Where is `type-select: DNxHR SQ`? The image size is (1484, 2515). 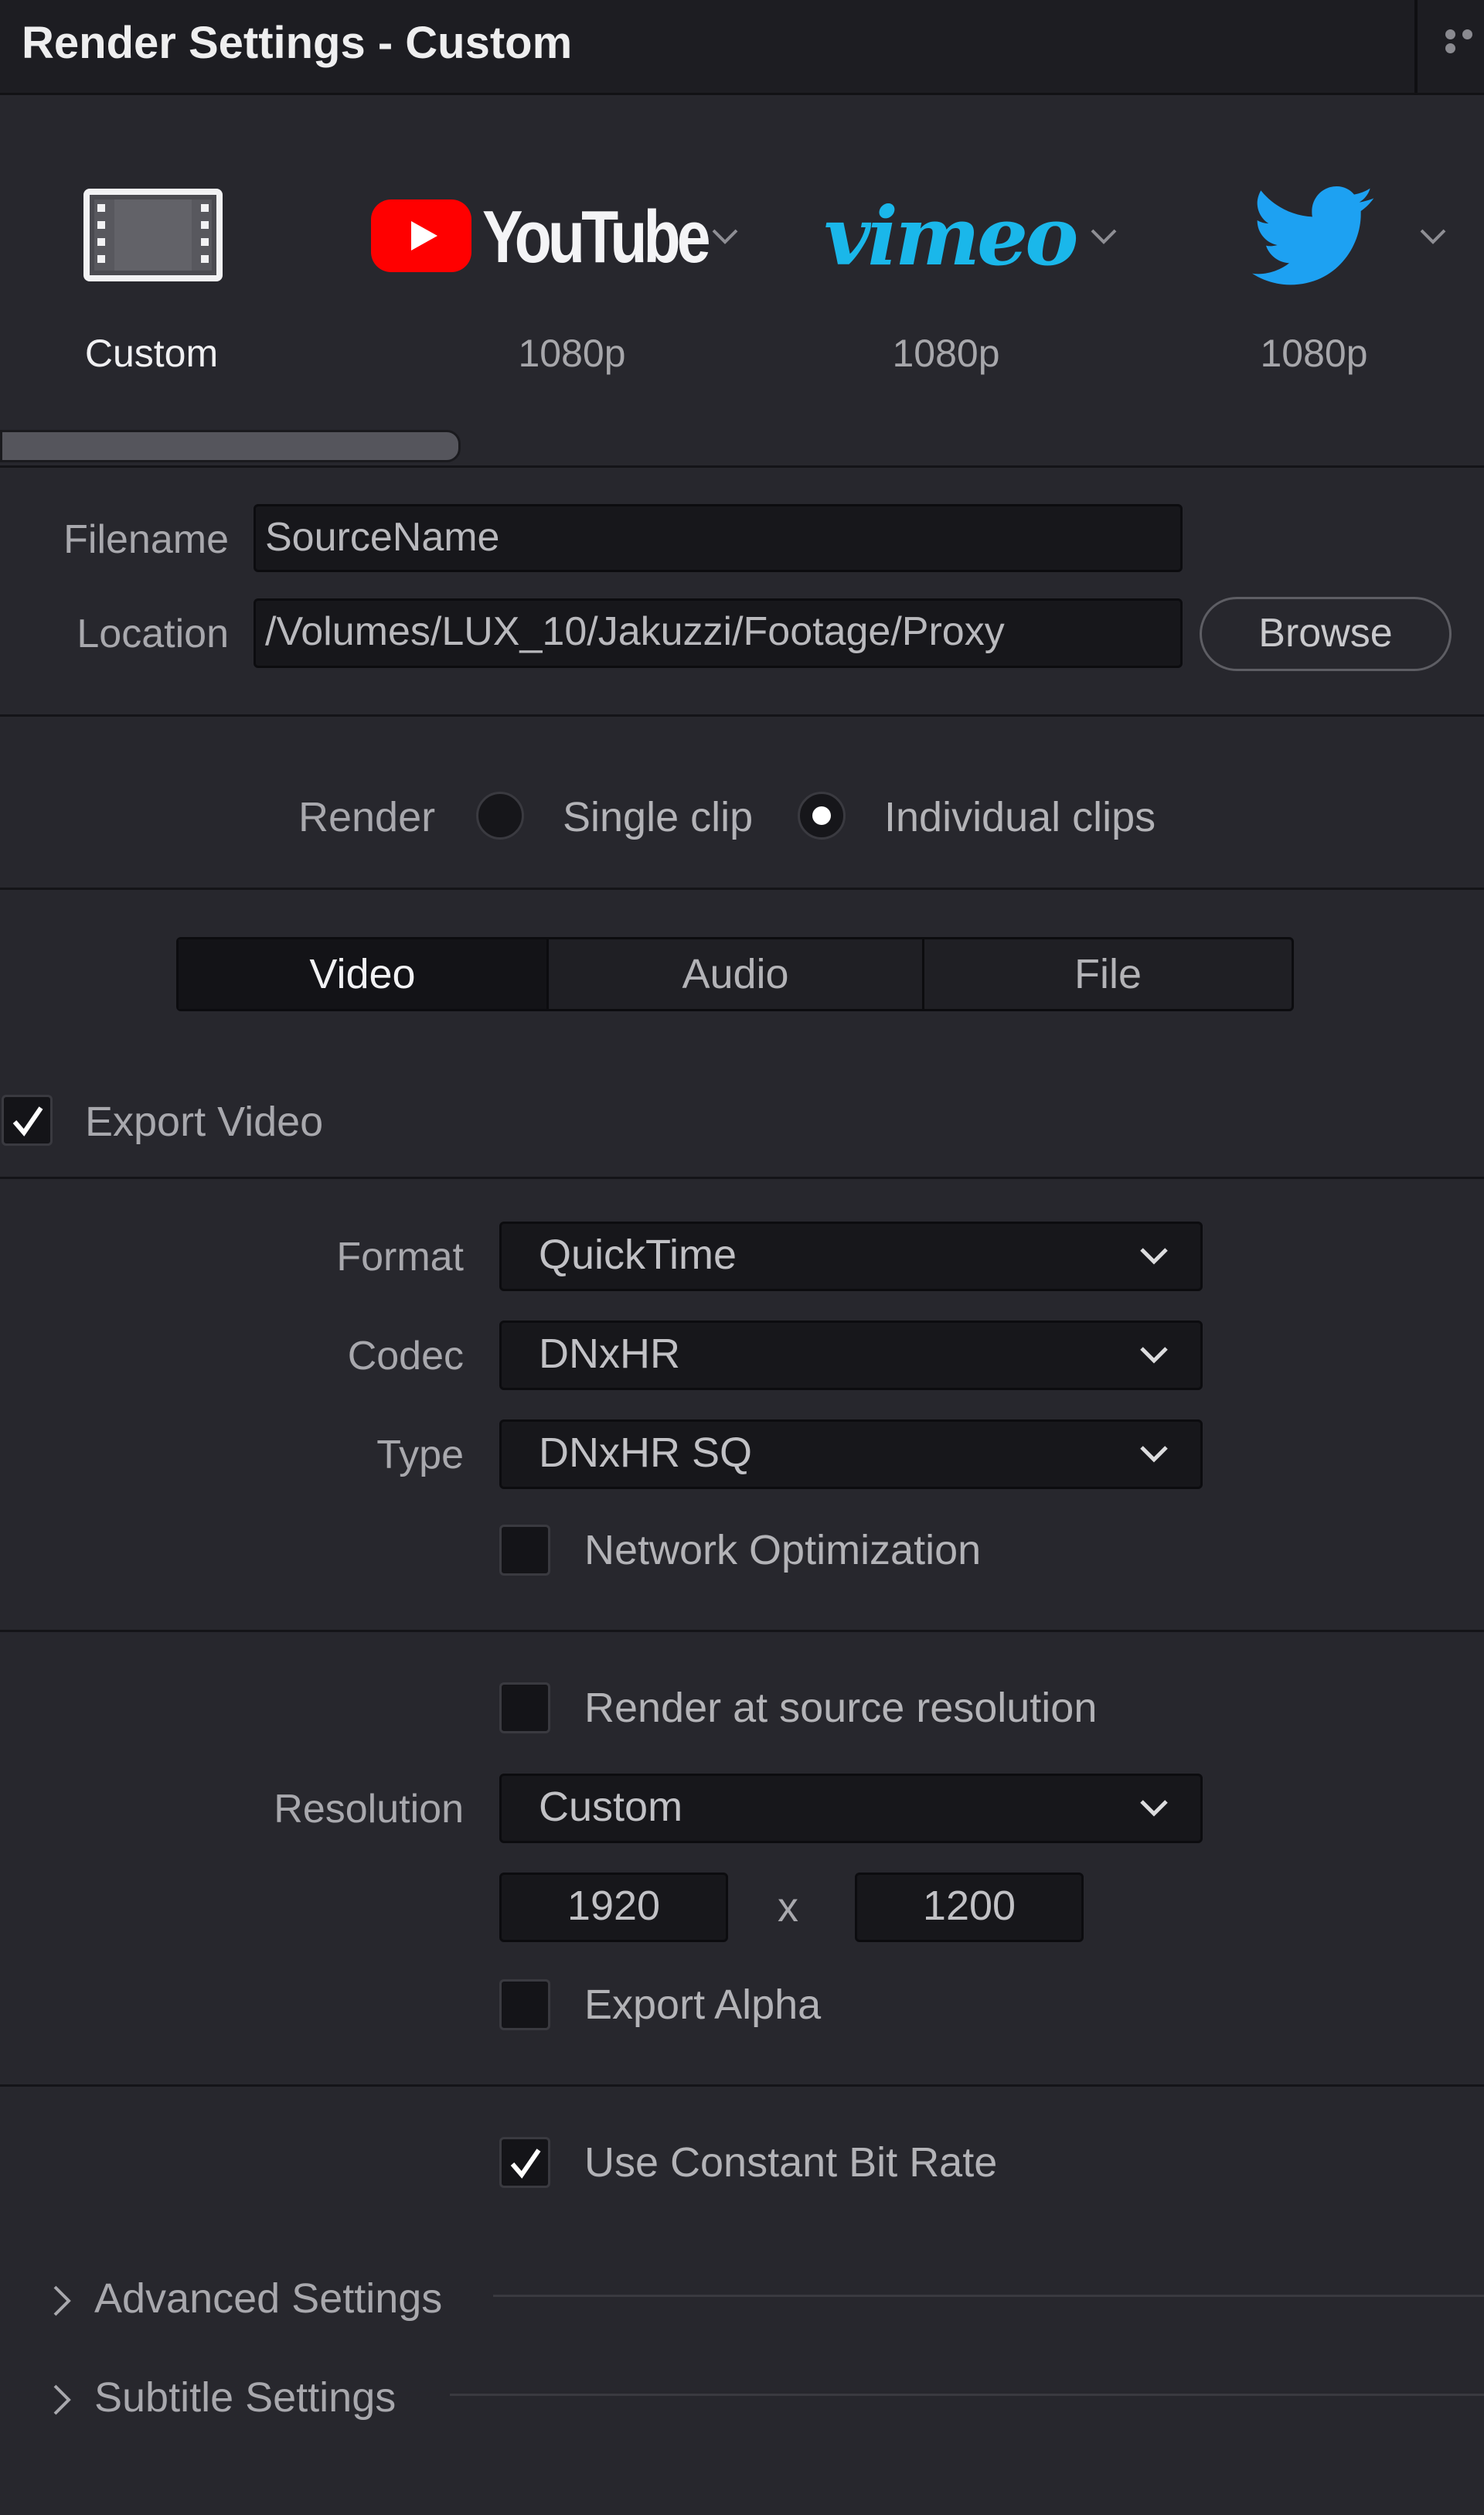
type-select: DNxHR SQ is located at coordinates (851, 1454).